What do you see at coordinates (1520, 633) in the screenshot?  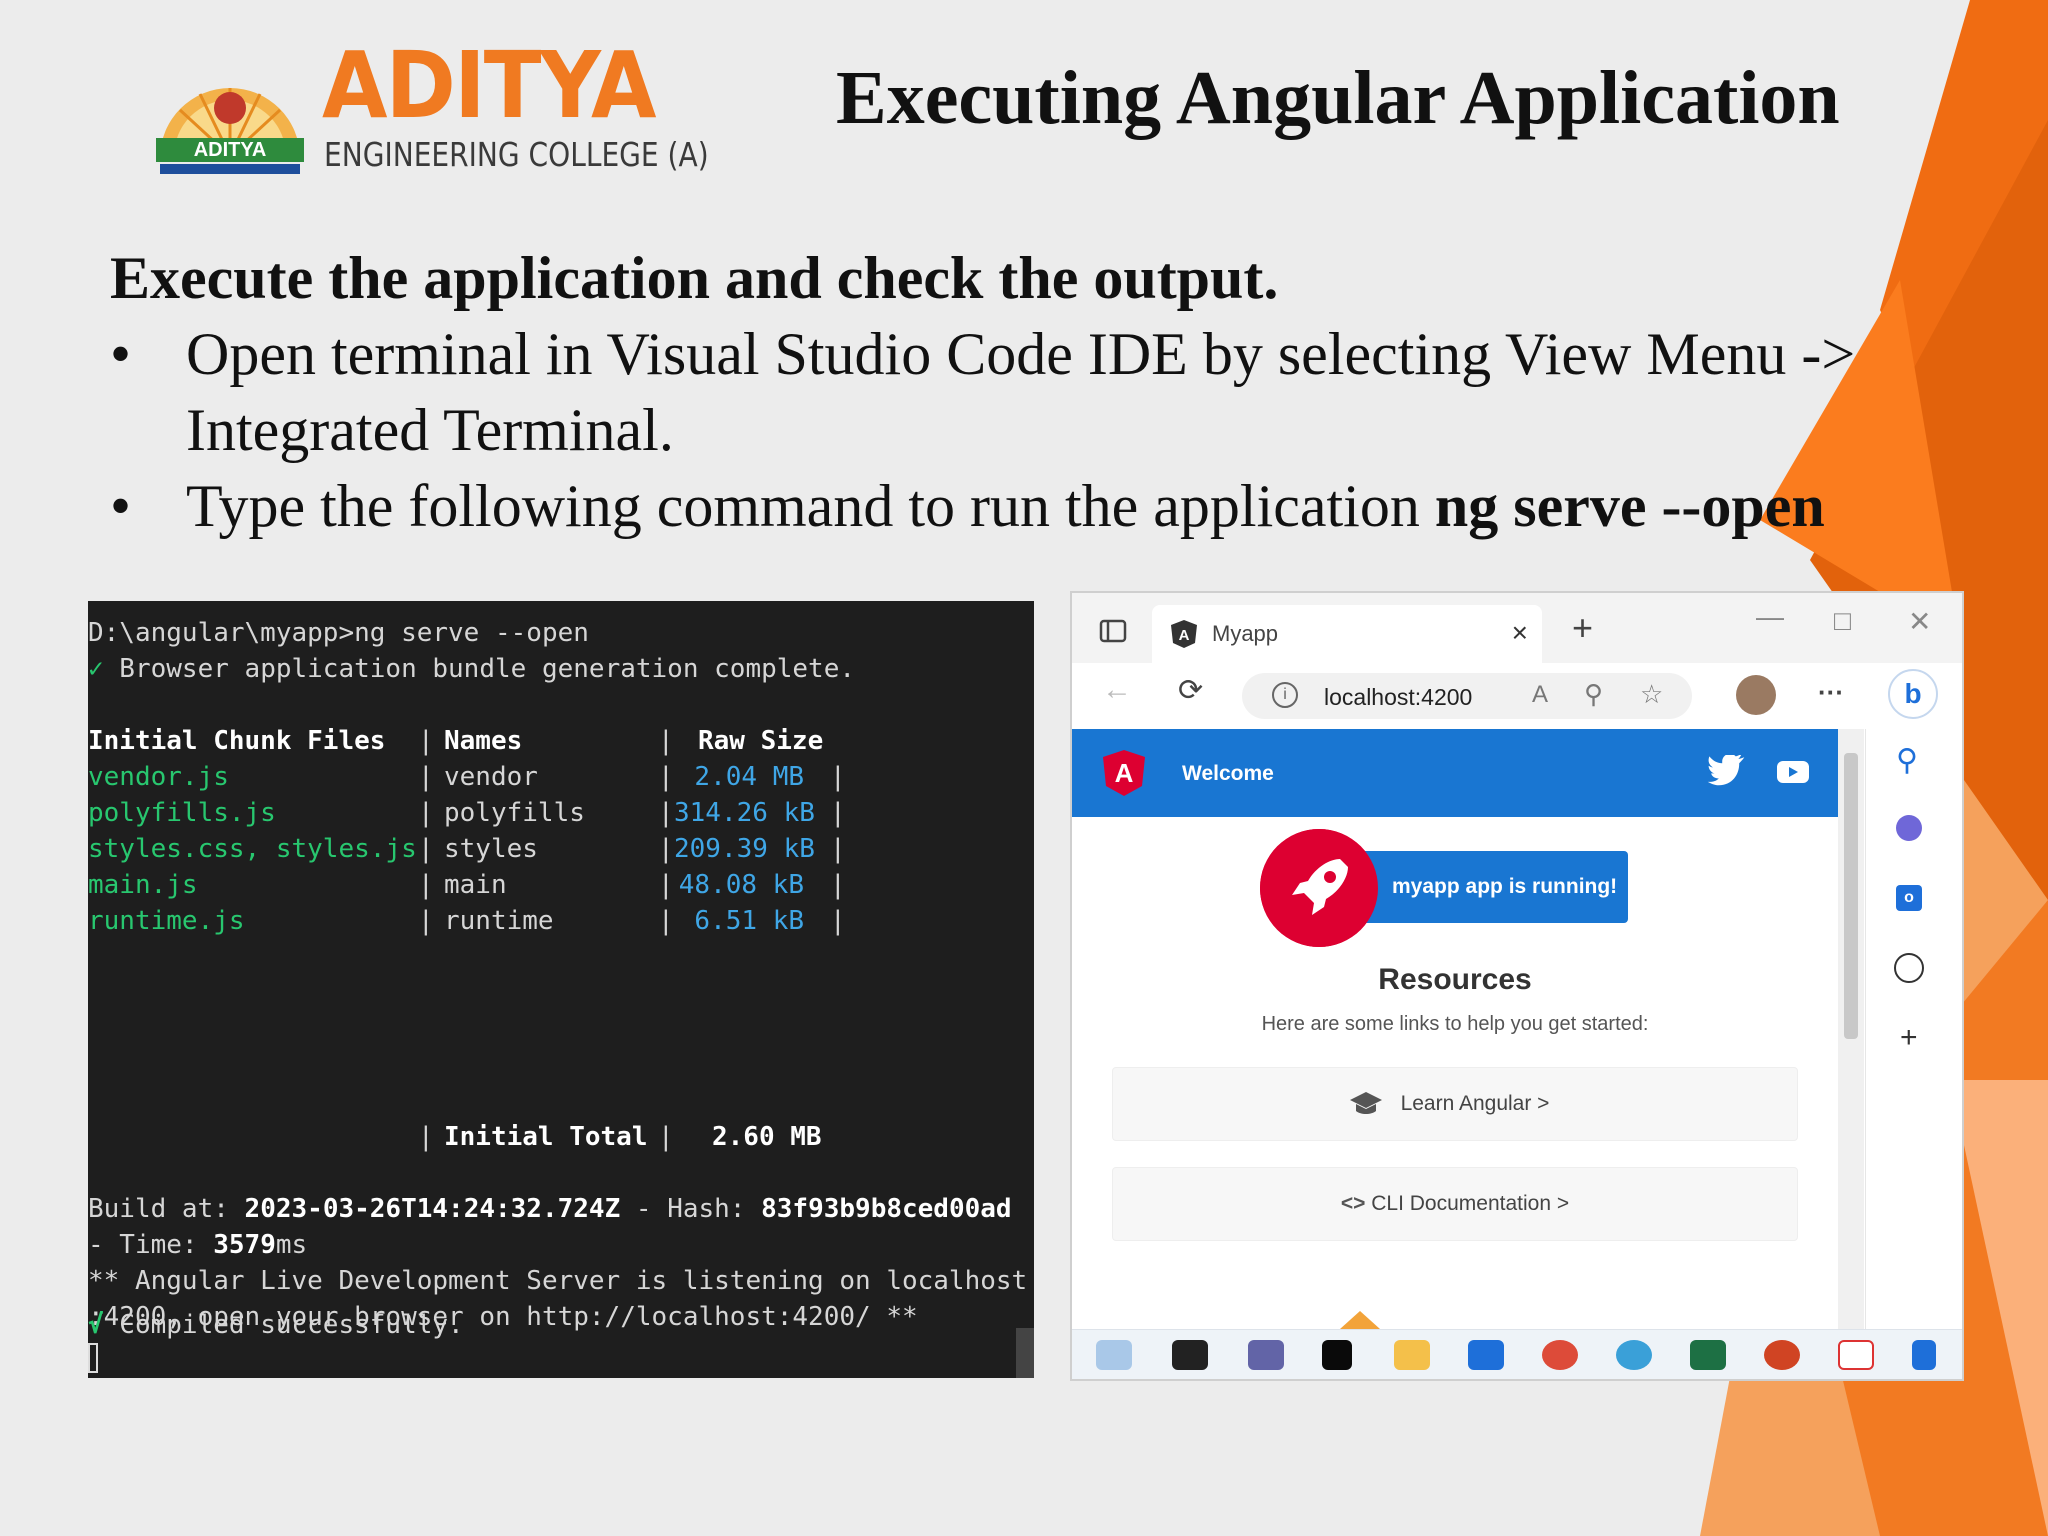 I see `close-tab-icon: ×` at bounding box center [1520, 633].